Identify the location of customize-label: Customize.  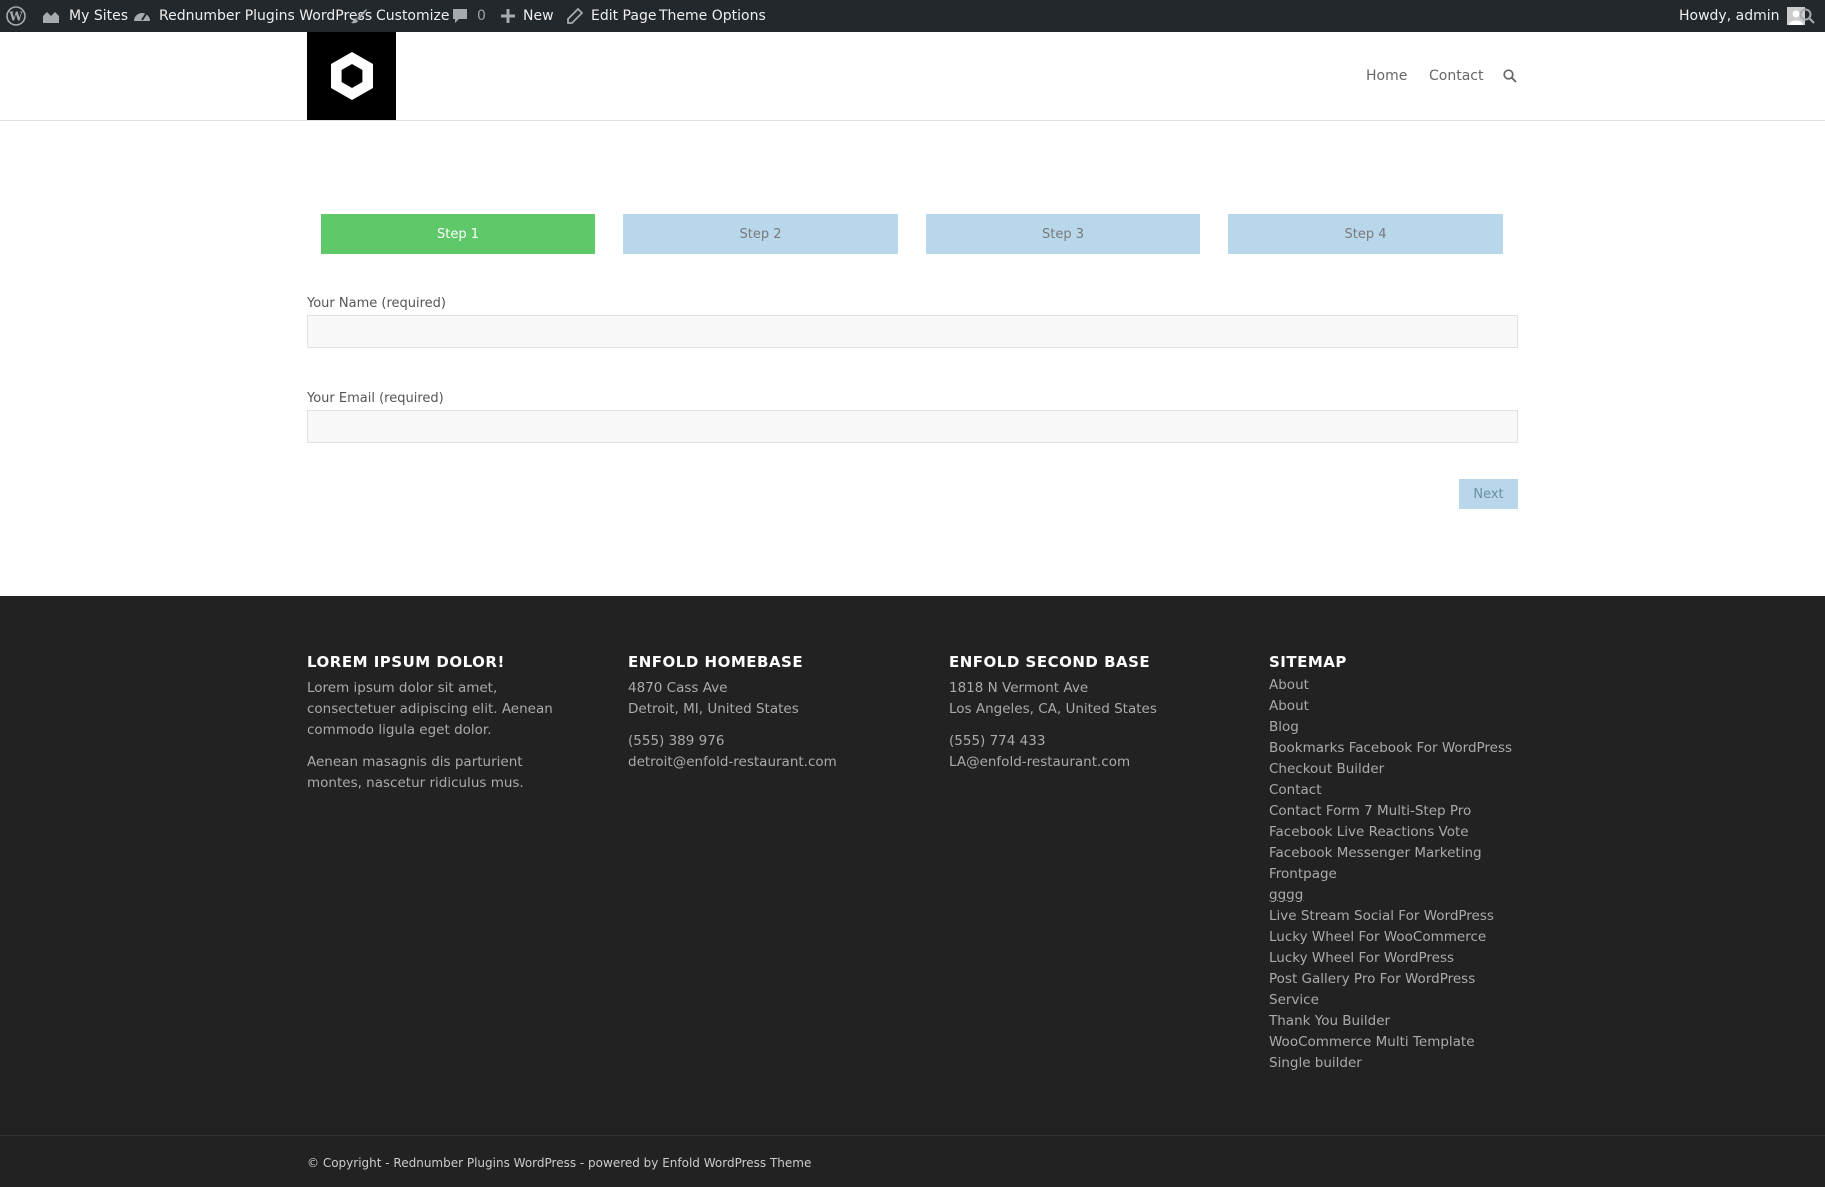
(413, 16).